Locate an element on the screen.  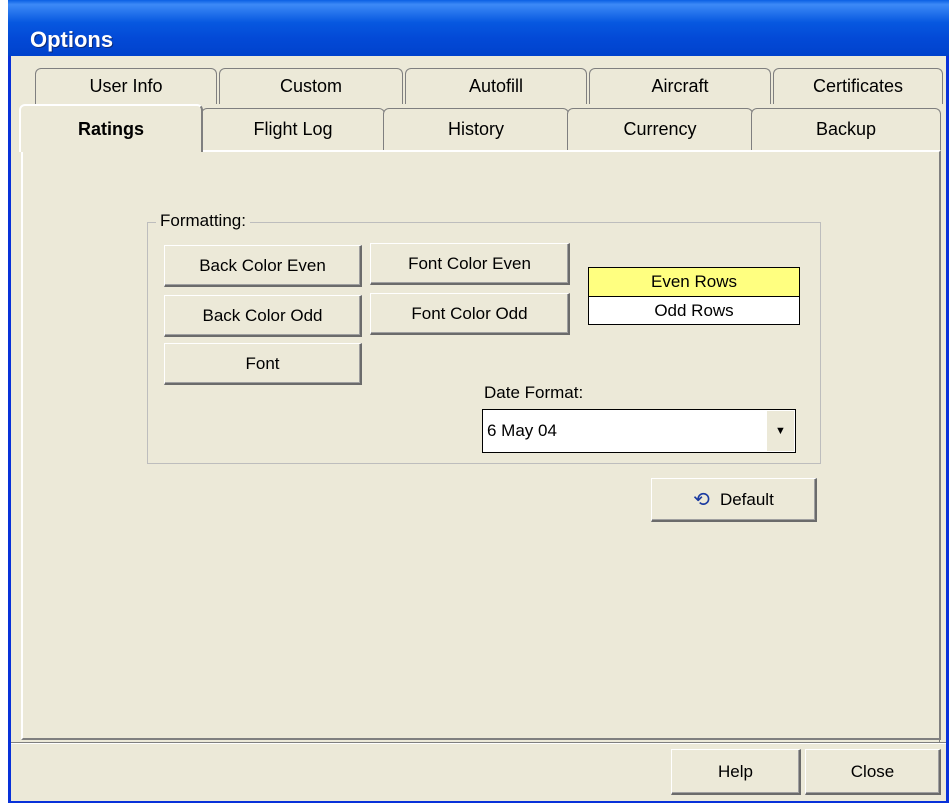
close-button: Close is located at coordinates (873, 772).